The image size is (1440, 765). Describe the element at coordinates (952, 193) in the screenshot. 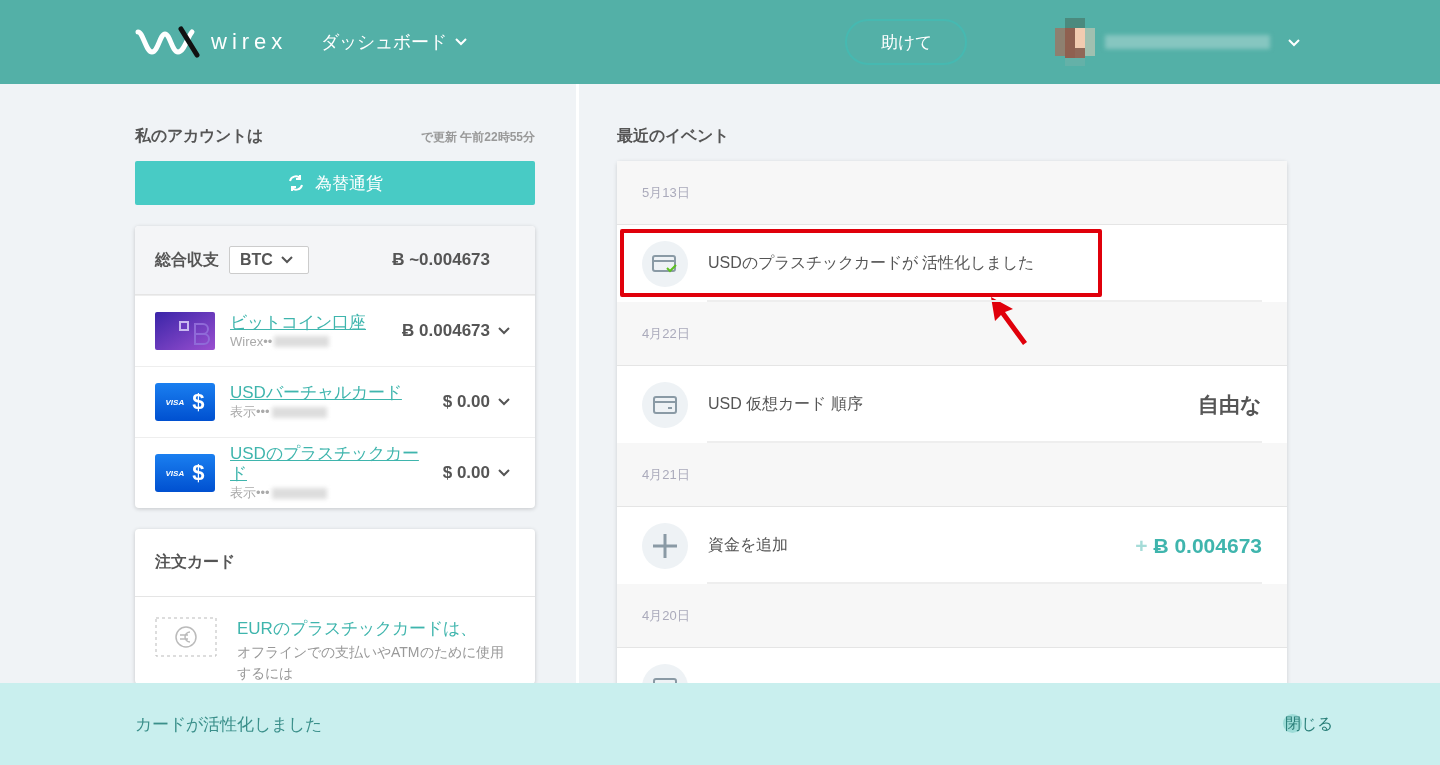

I see `event-date: 5月13日` at that location.